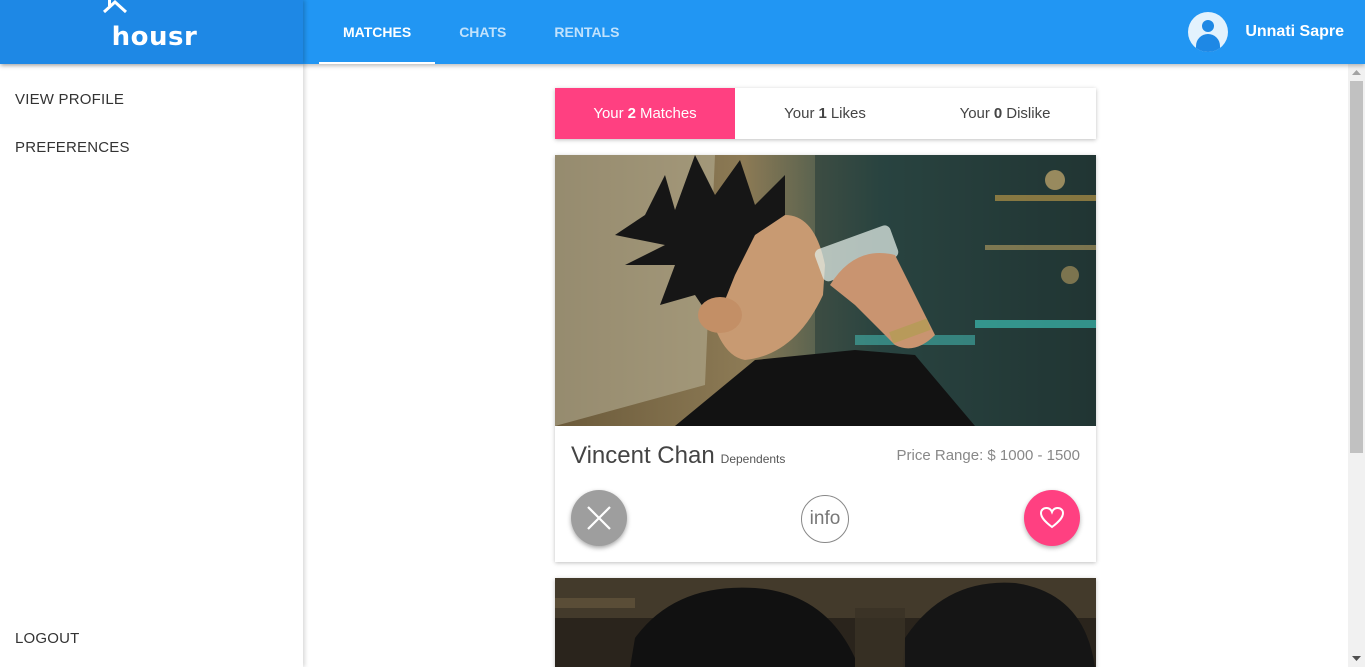 The image size is (1365, 667). I want to click on heart-icon, so click(1052, 517).